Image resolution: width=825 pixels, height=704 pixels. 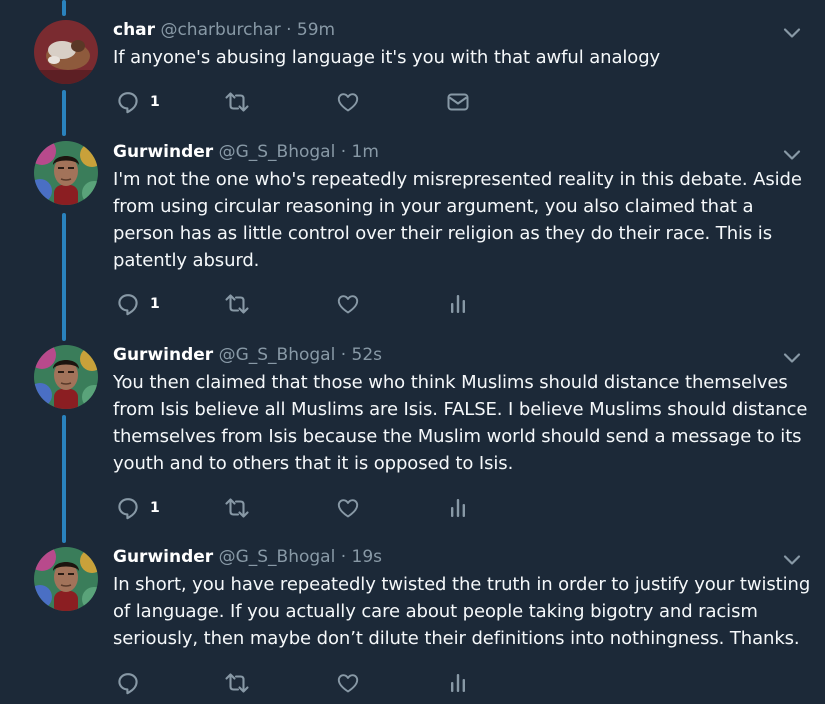 I want to click on tweet-header: Gurwinder @G_S_Bhogal · 52s, so click(x=247, y=355).